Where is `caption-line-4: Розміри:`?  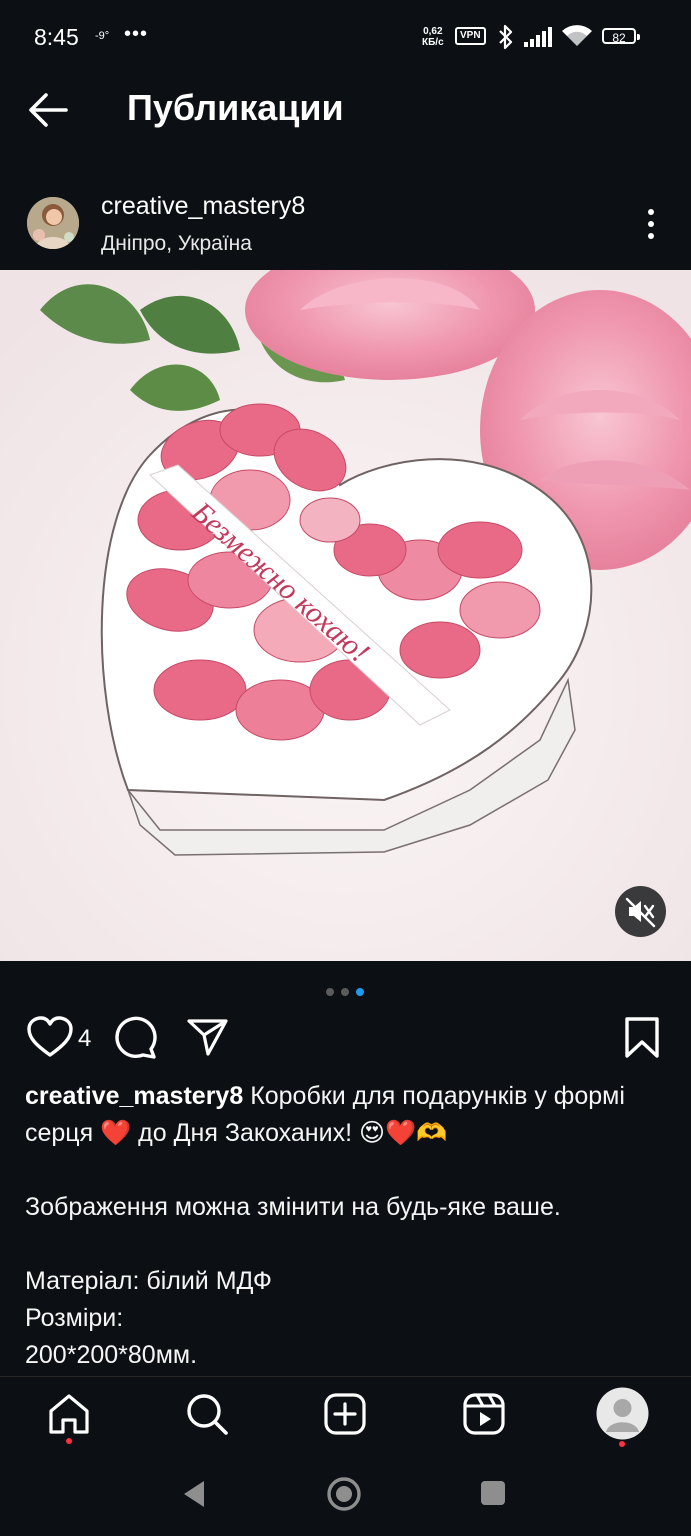
caption-line-4: Розміри: is located at coordinates (74, 1318).